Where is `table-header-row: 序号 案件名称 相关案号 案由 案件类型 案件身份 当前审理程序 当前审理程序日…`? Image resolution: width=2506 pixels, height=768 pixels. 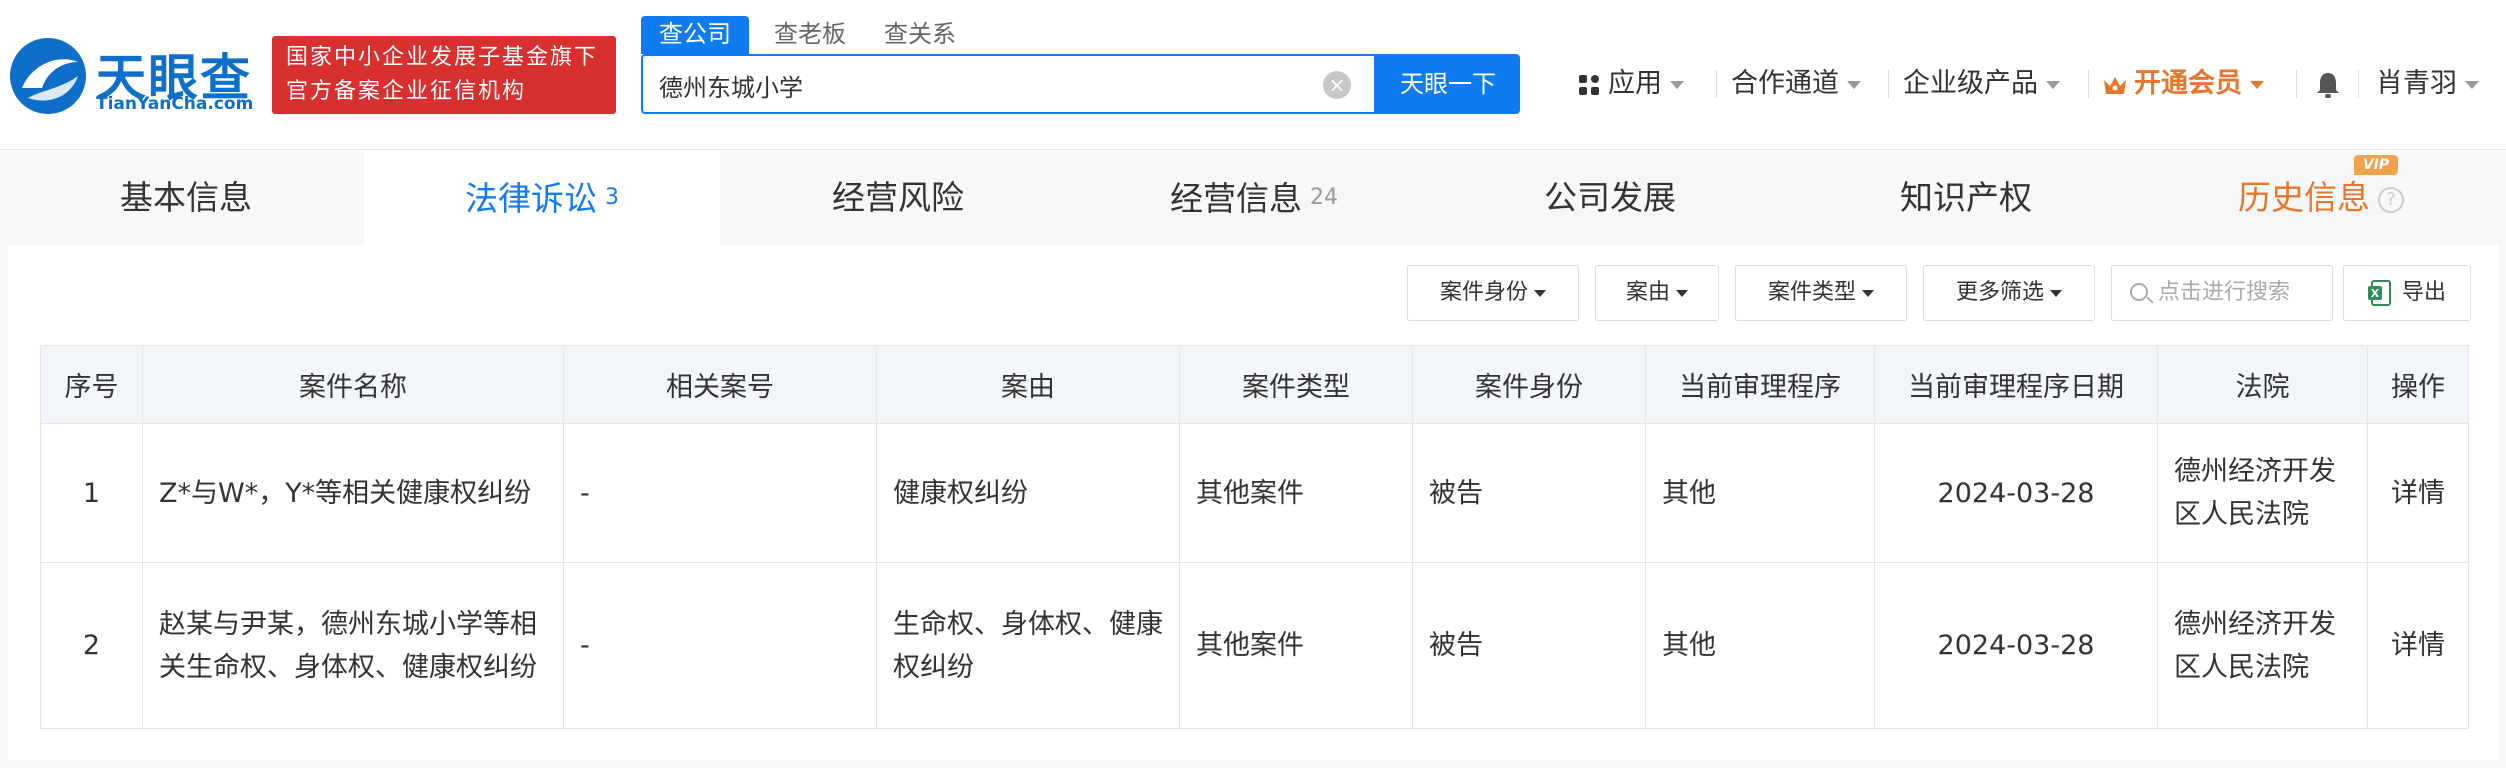
table-header-row: 序号 案件名称 相关案号 案由 案件类型 案件身份 当前审理程序 当前审理程序日… is located at coordinates (1254, 384).